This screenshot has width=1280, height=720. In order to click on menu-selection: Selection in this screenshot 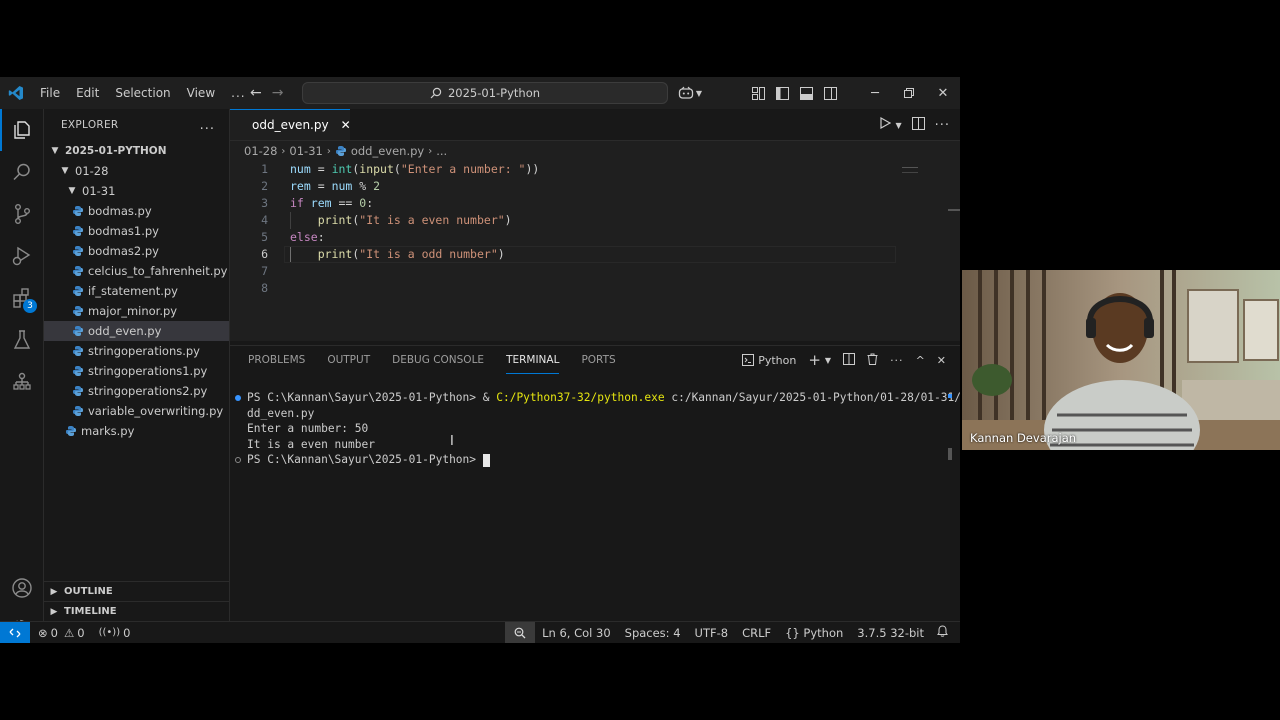, I will do `click(142, 93)`.